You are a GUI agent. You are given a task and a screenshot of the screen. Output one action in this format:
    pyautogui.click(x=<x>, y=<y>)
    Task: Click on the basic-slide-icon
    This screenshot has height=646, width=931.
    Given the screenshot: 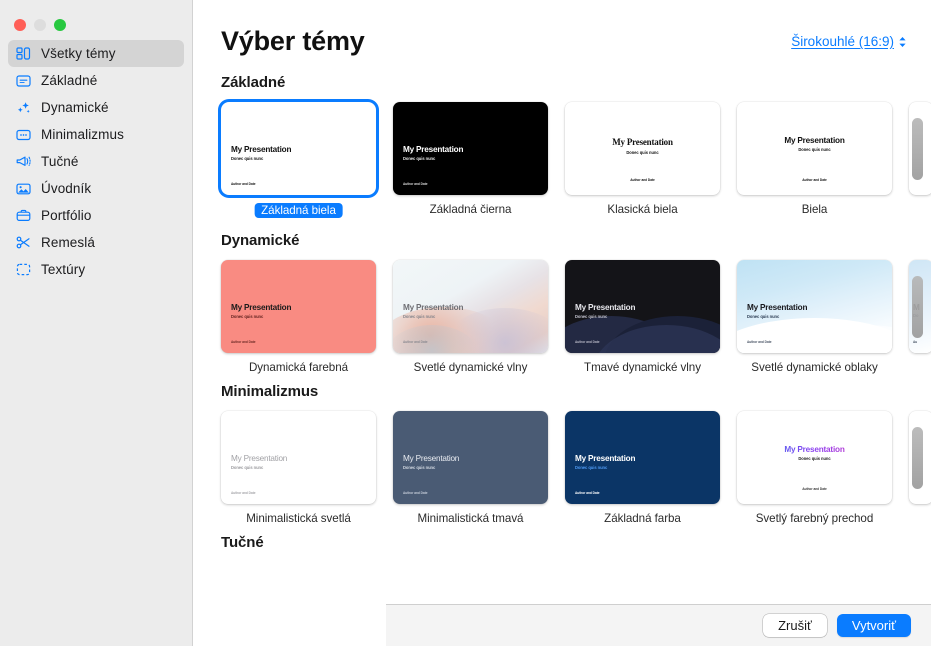 What is the action you would take?
    pyautogui.click(x=23, y=80)
    